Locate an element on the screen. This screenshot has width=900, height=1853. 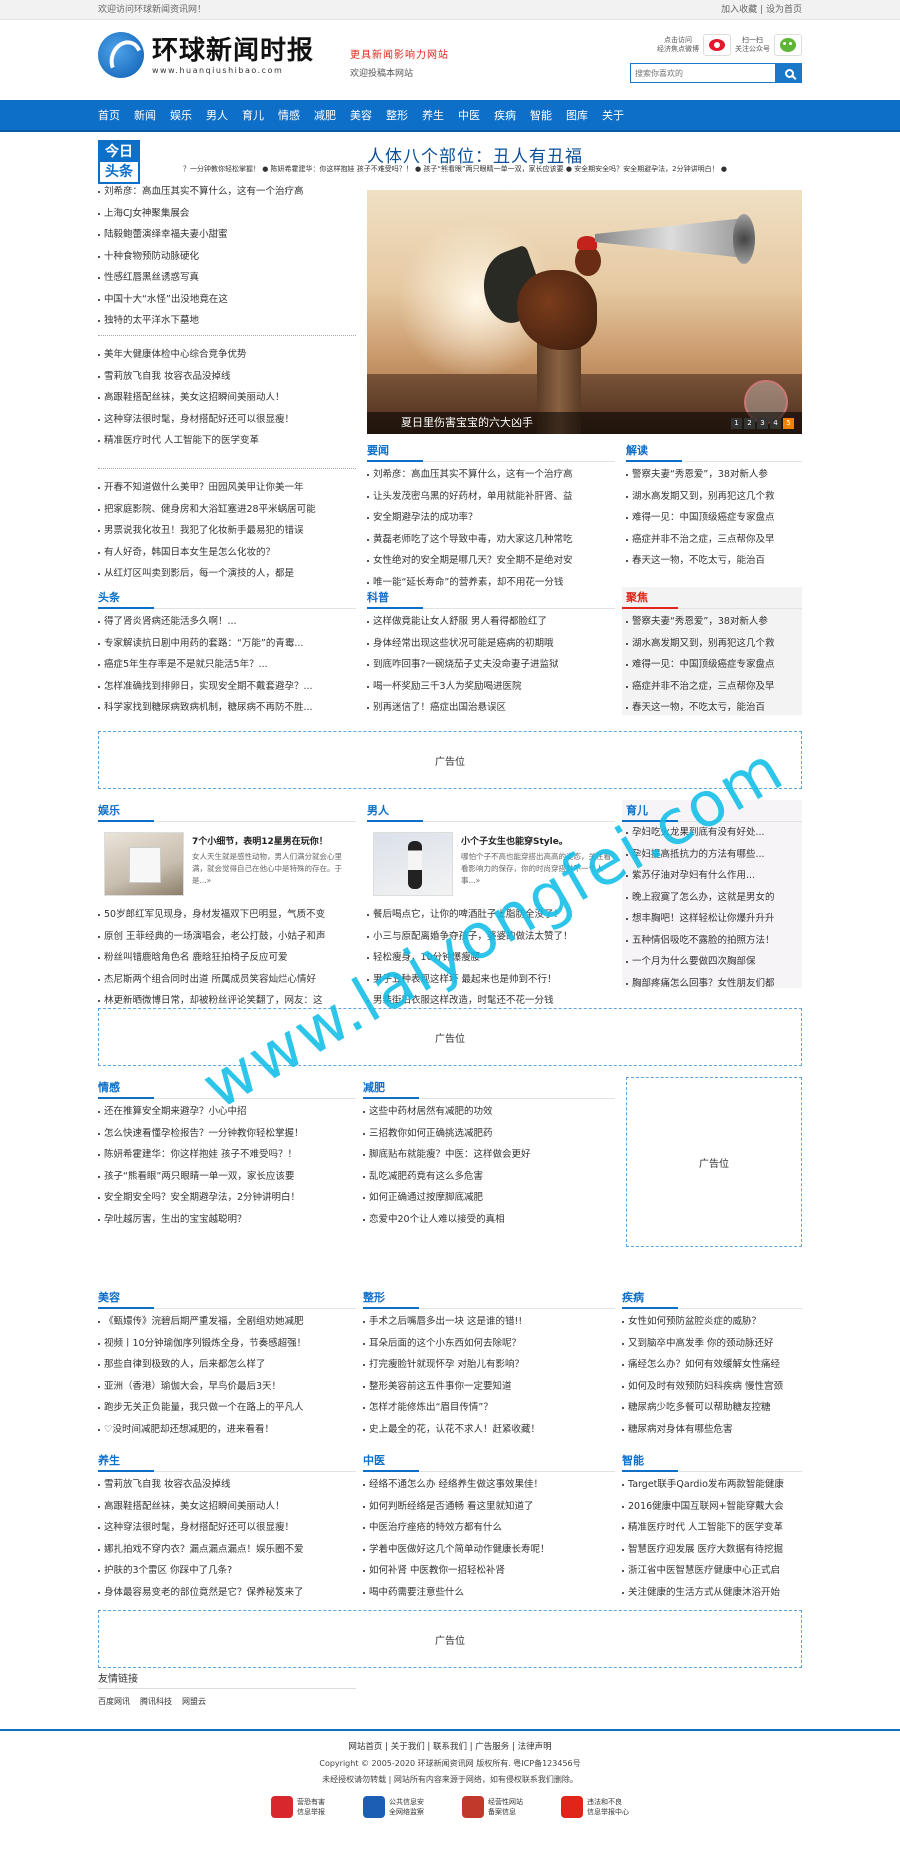
footer-link: 法律声明 is located at coordinates (535, 1747).